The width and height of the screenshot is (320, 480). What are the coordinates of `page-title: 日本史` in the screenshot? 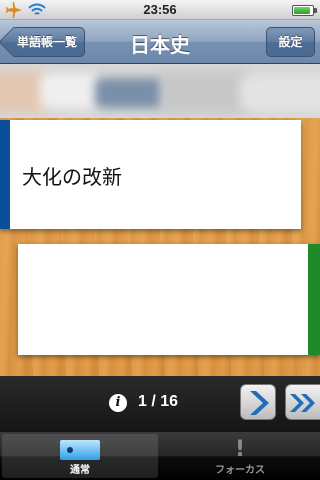 It's located at (160, 45).